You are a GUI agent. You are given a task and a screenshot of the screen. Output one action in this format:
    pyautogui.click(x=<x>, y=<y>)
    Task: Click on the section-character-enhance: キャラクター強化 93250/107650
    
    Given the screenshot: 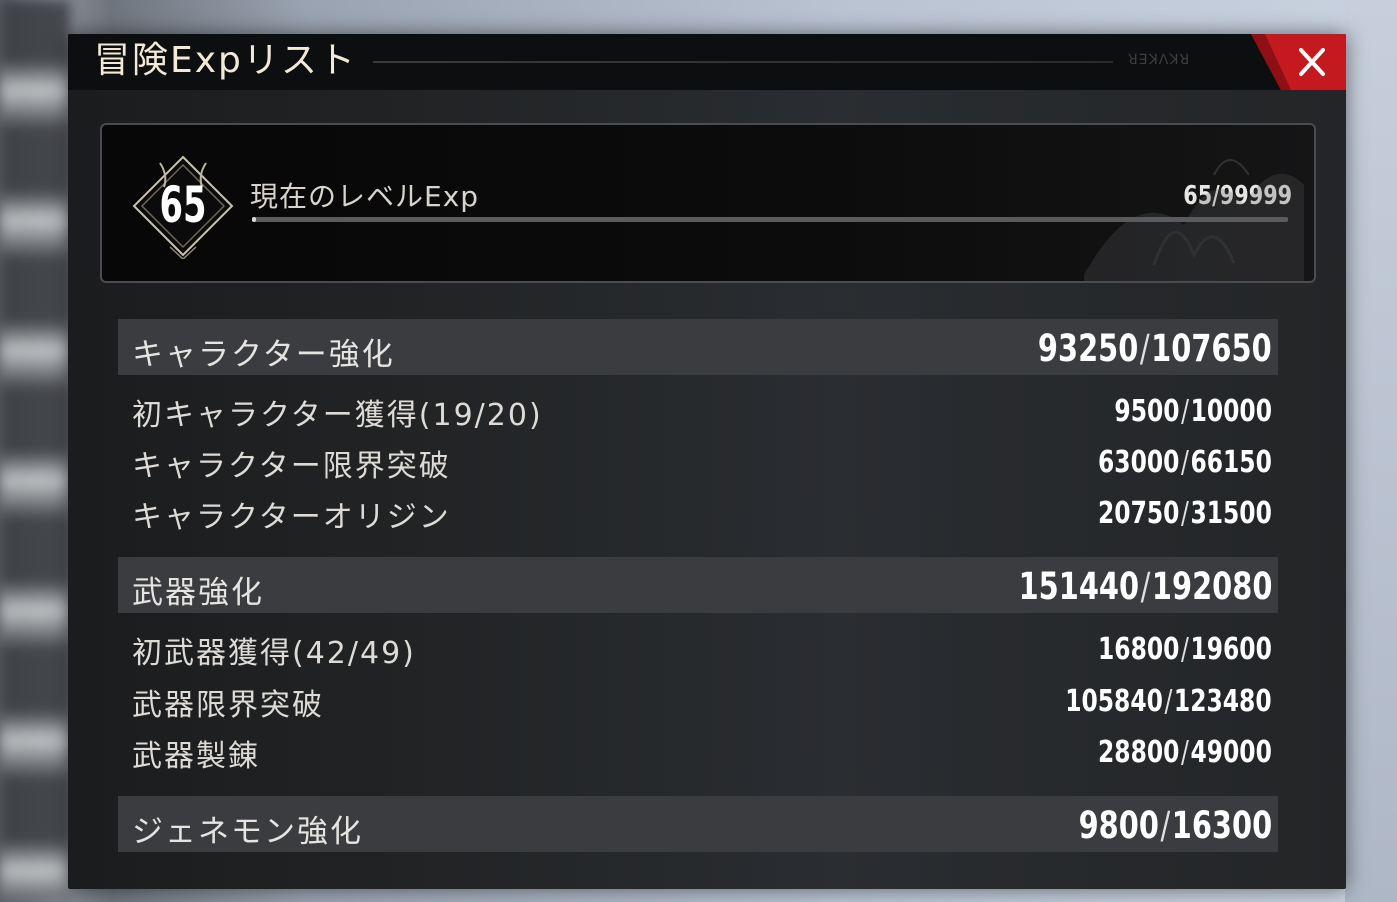 What is the action you would take?
    pyautogui.click(x=698, y=347)
    